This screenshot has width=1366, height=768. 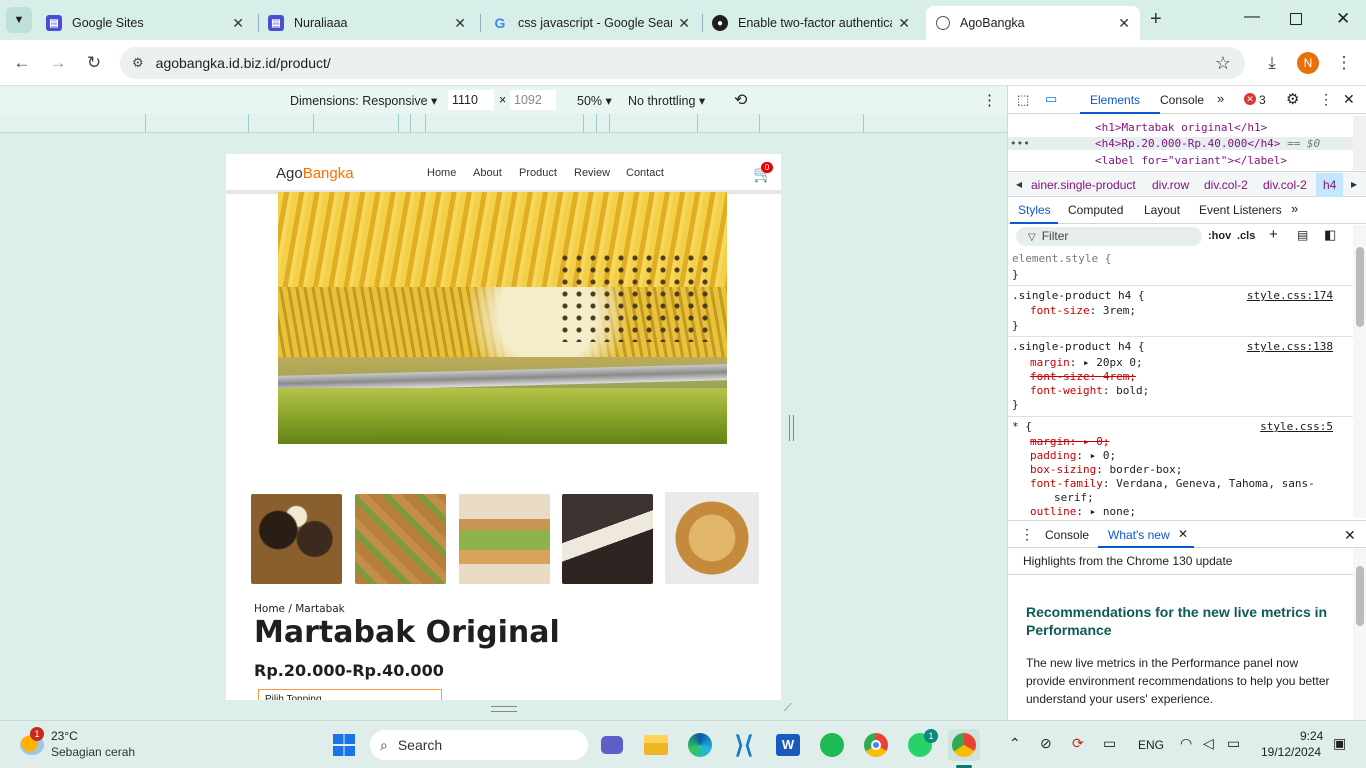 What do you see at coordinates (645, 173) in the screenshot?
I see `nav-contact: Contact` at bounding box center [645, 173].